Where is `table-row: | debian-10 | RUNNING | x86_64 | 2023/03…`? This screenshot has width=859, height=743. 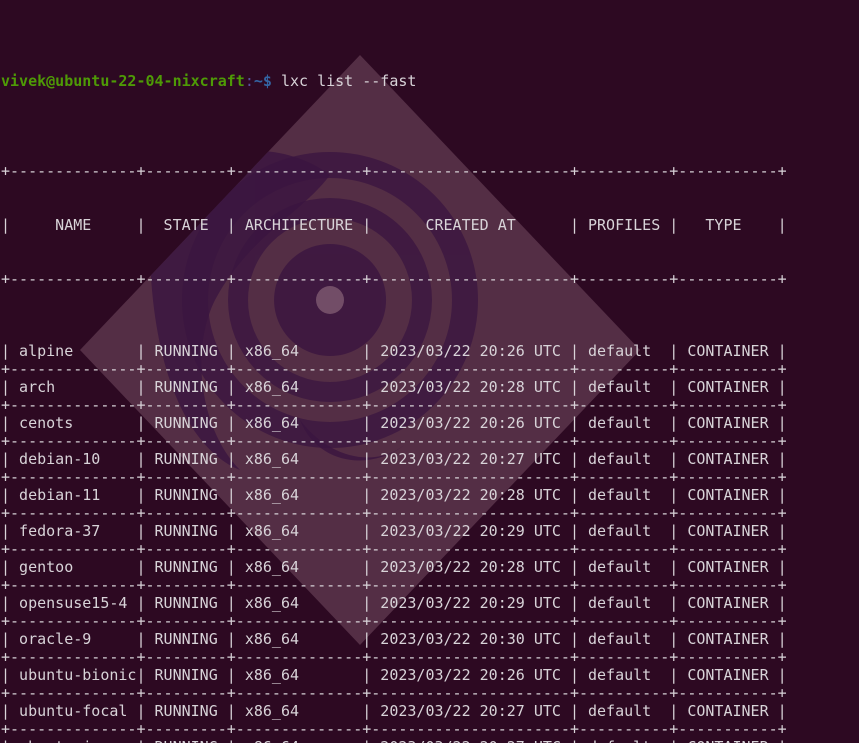
table-row: | debian-10 | RUNNING | x86_64 | 2023/03… is located at coordinates (394, 459).